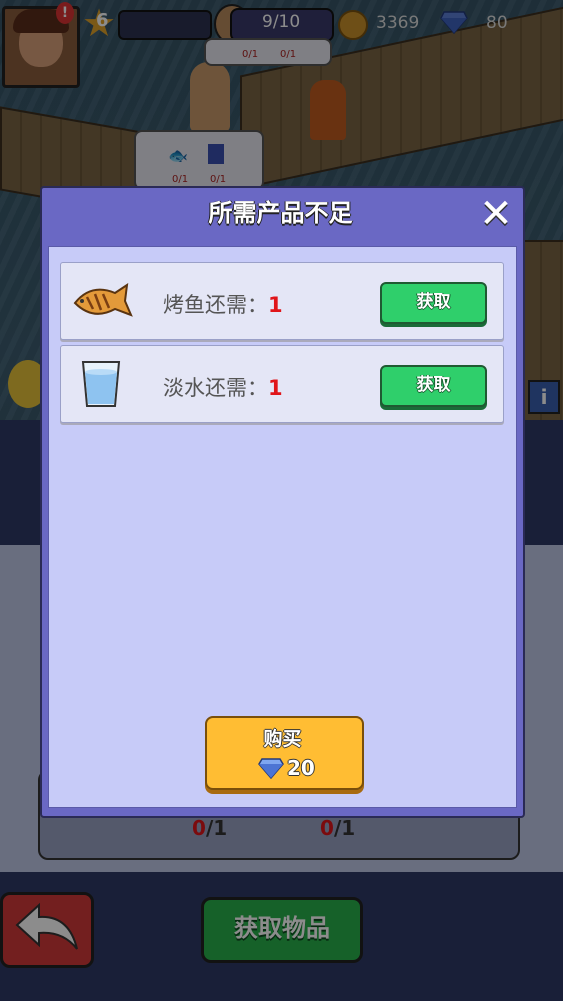 This screenshot has height=1001, width=563. Describe the element at coordinates (301, 768) in the screenshot. I see `buy-price: 20` at that location.